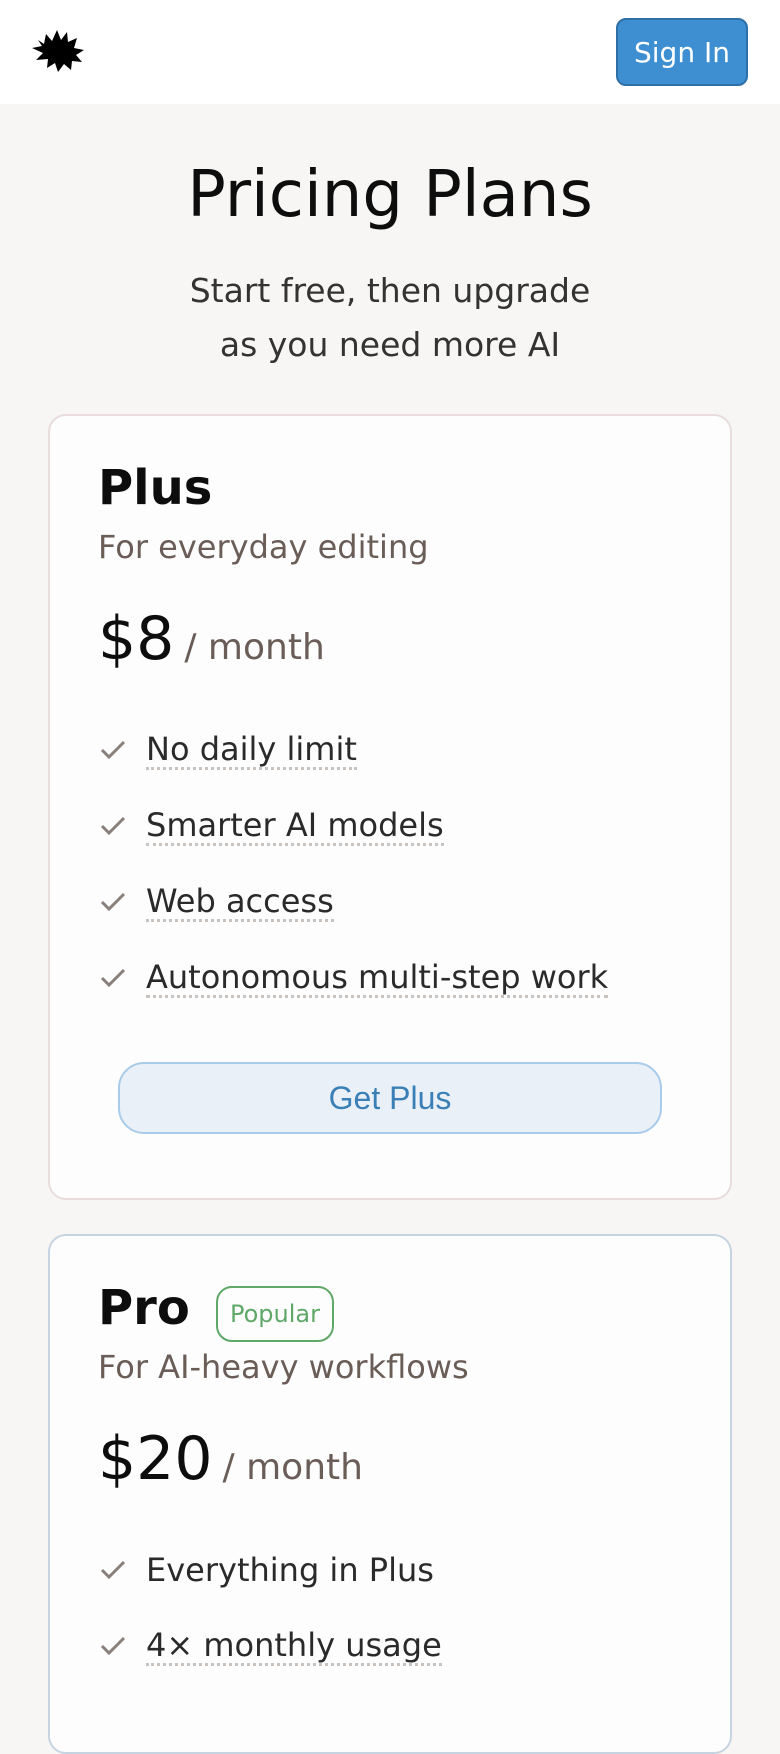 The width and height of the screenshot is (780, 1754). What do you see at coordinates (263, 547) in the screenshot?
I see `plan-description: For everyday editing` at bounding box center [263, 547].